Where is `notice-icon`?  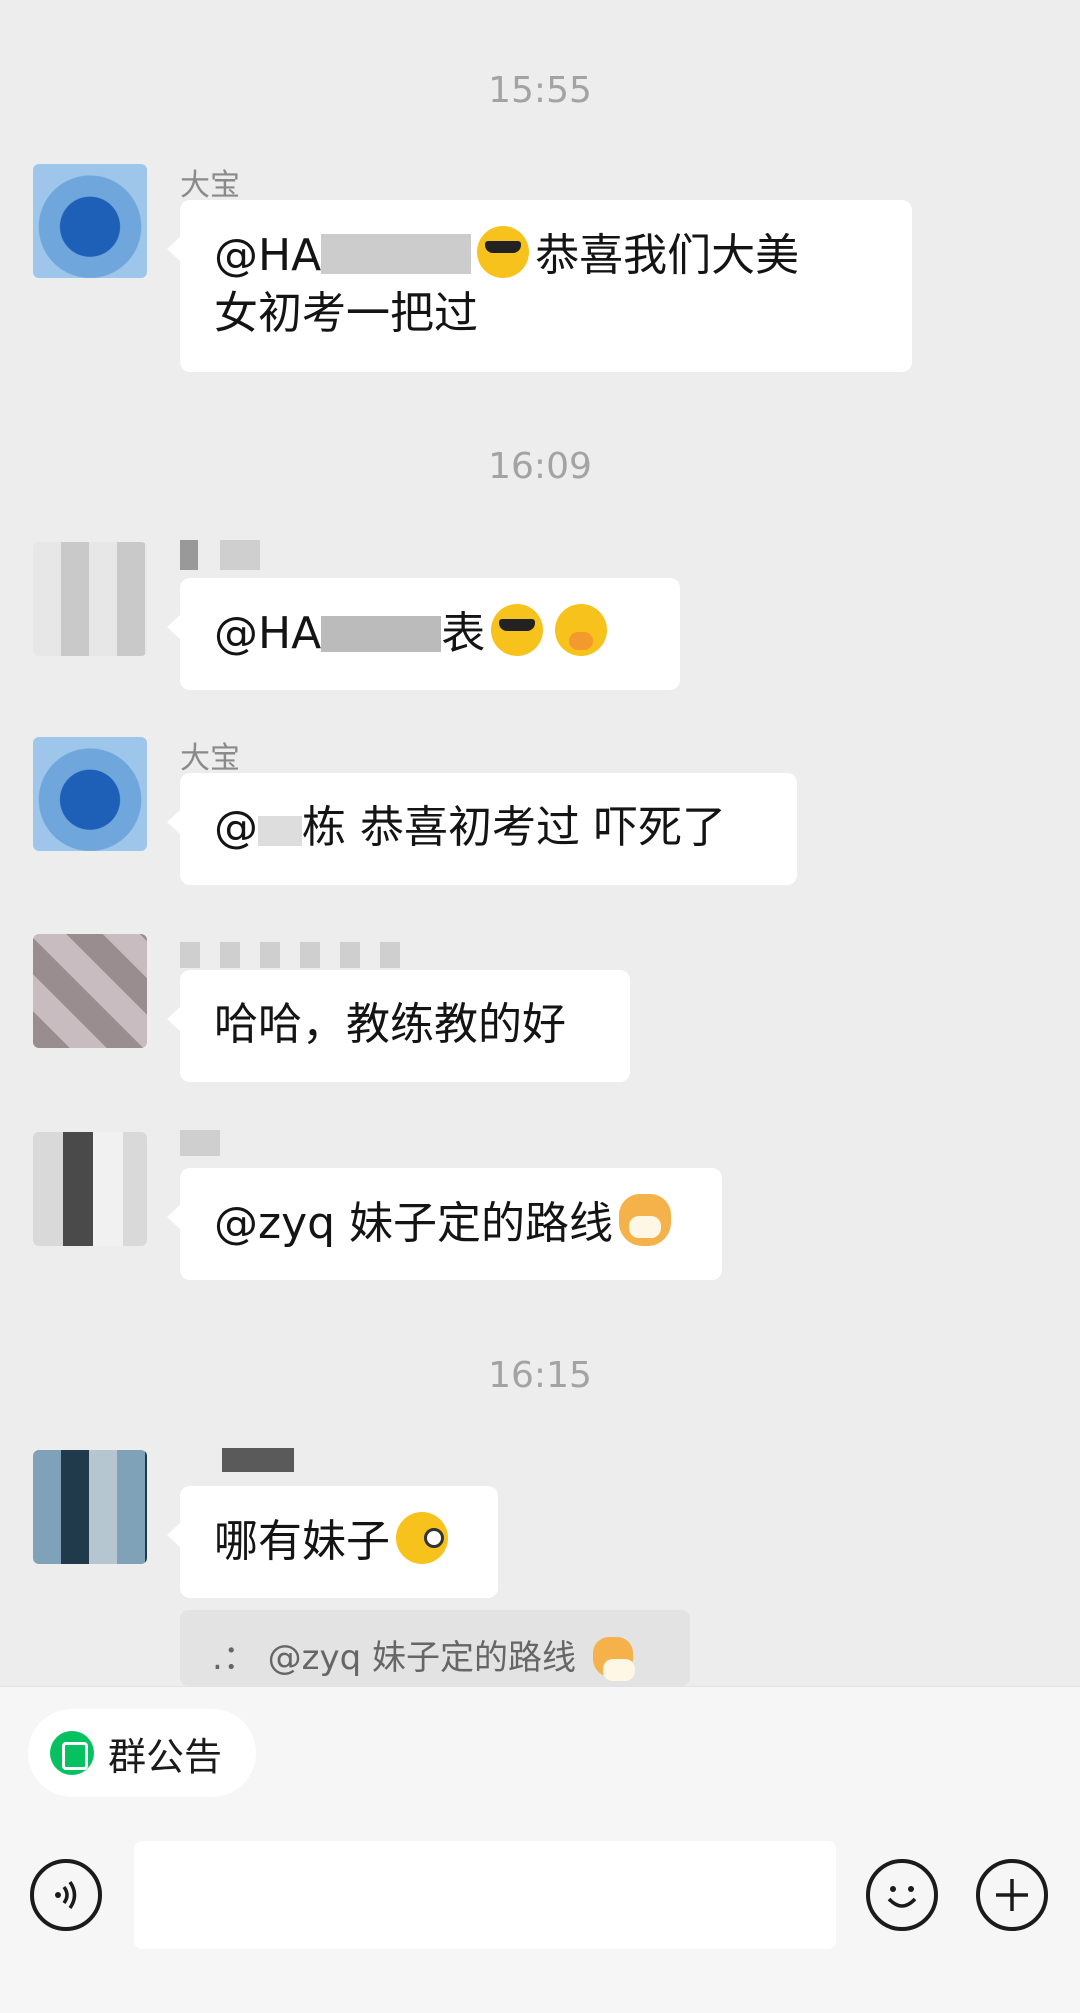
notice-icon is located at coordinates (72, 1753).